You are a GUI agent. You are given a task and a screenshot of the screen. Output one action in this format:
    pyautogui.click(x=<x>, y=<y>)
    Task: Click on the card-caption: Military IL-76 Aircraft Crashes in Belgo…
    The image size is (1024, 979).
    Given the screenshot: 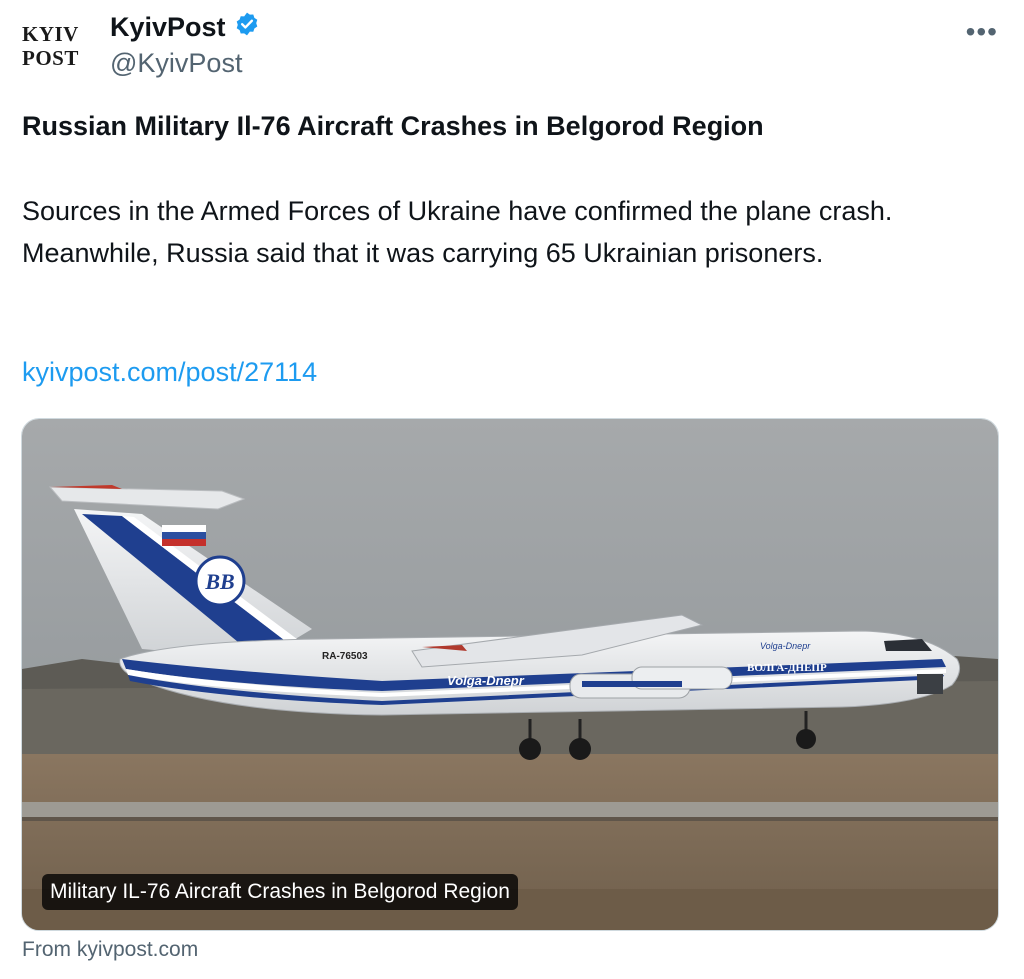 What is the action you would take?
    pyautogui.click(x=280, y=892)
    